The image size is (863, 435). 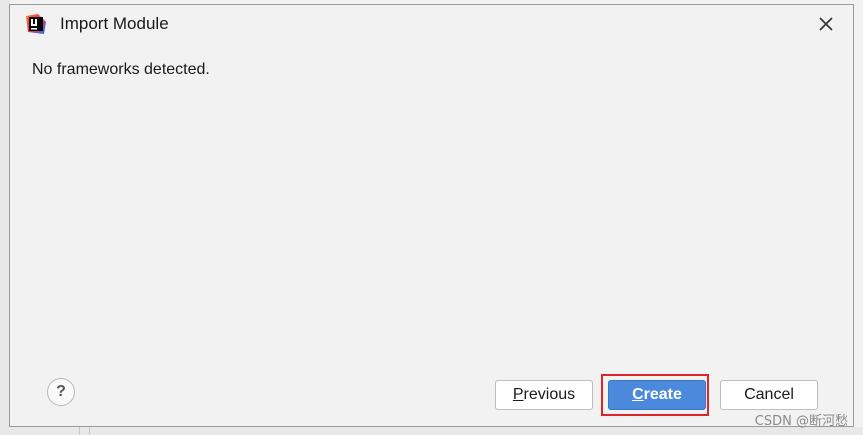 What do you see at coordinates (638, 394) in the screenshot?
I see `create-mnemonic: C` at bounding box center [638, 394].